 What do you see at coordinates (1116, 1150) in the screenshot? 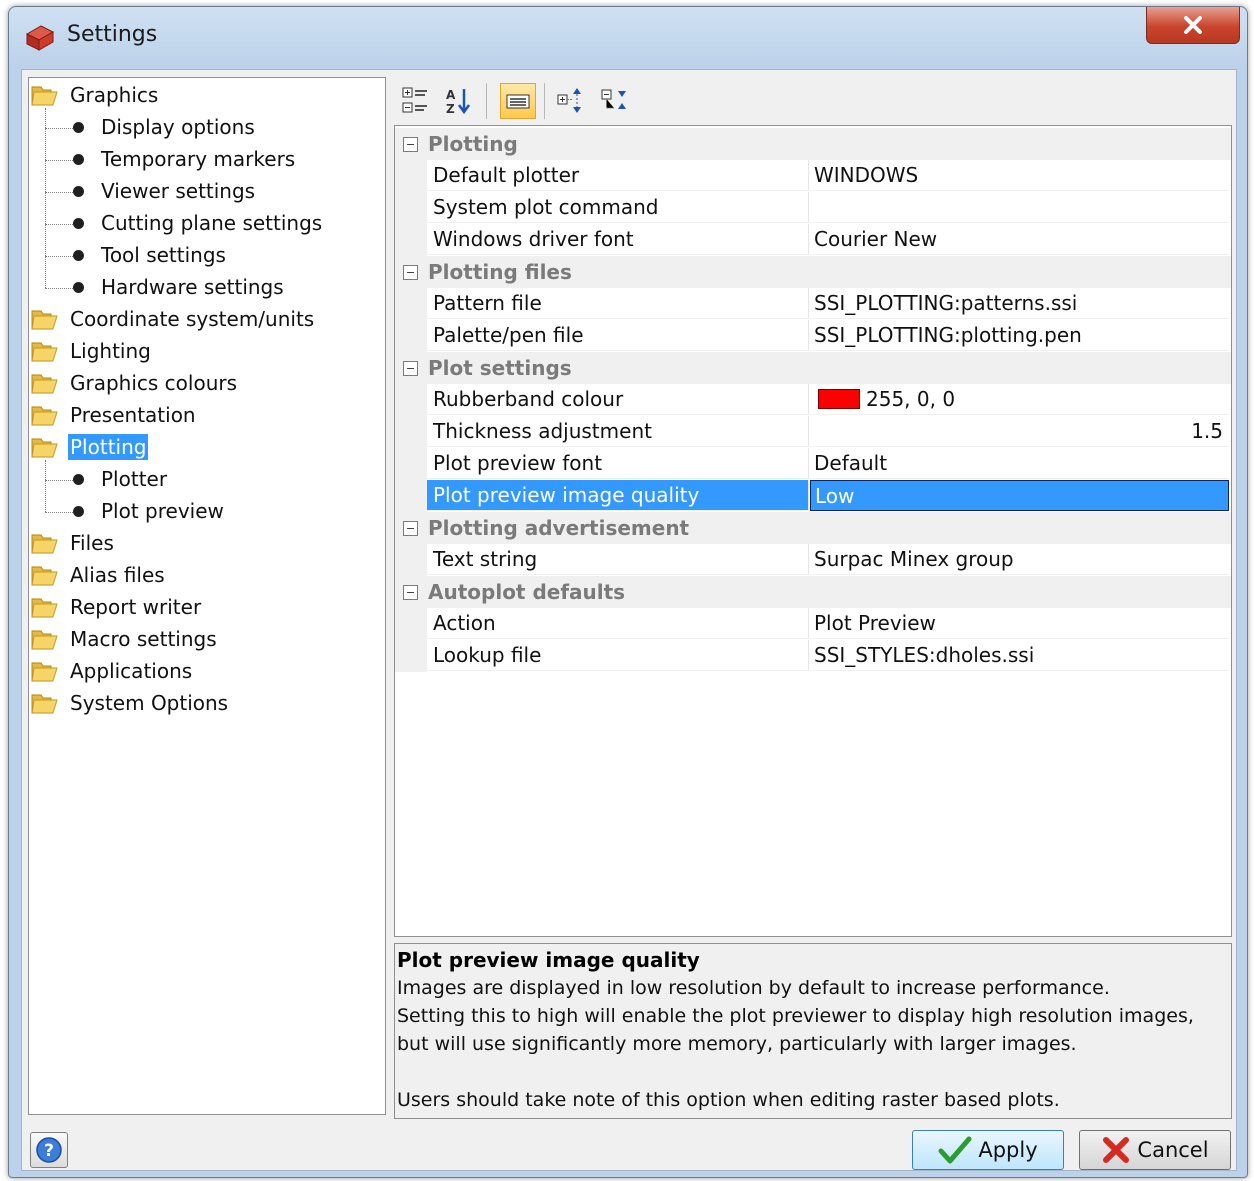
I see `cancel-x-icon` at bounding box center [1116, 1150].